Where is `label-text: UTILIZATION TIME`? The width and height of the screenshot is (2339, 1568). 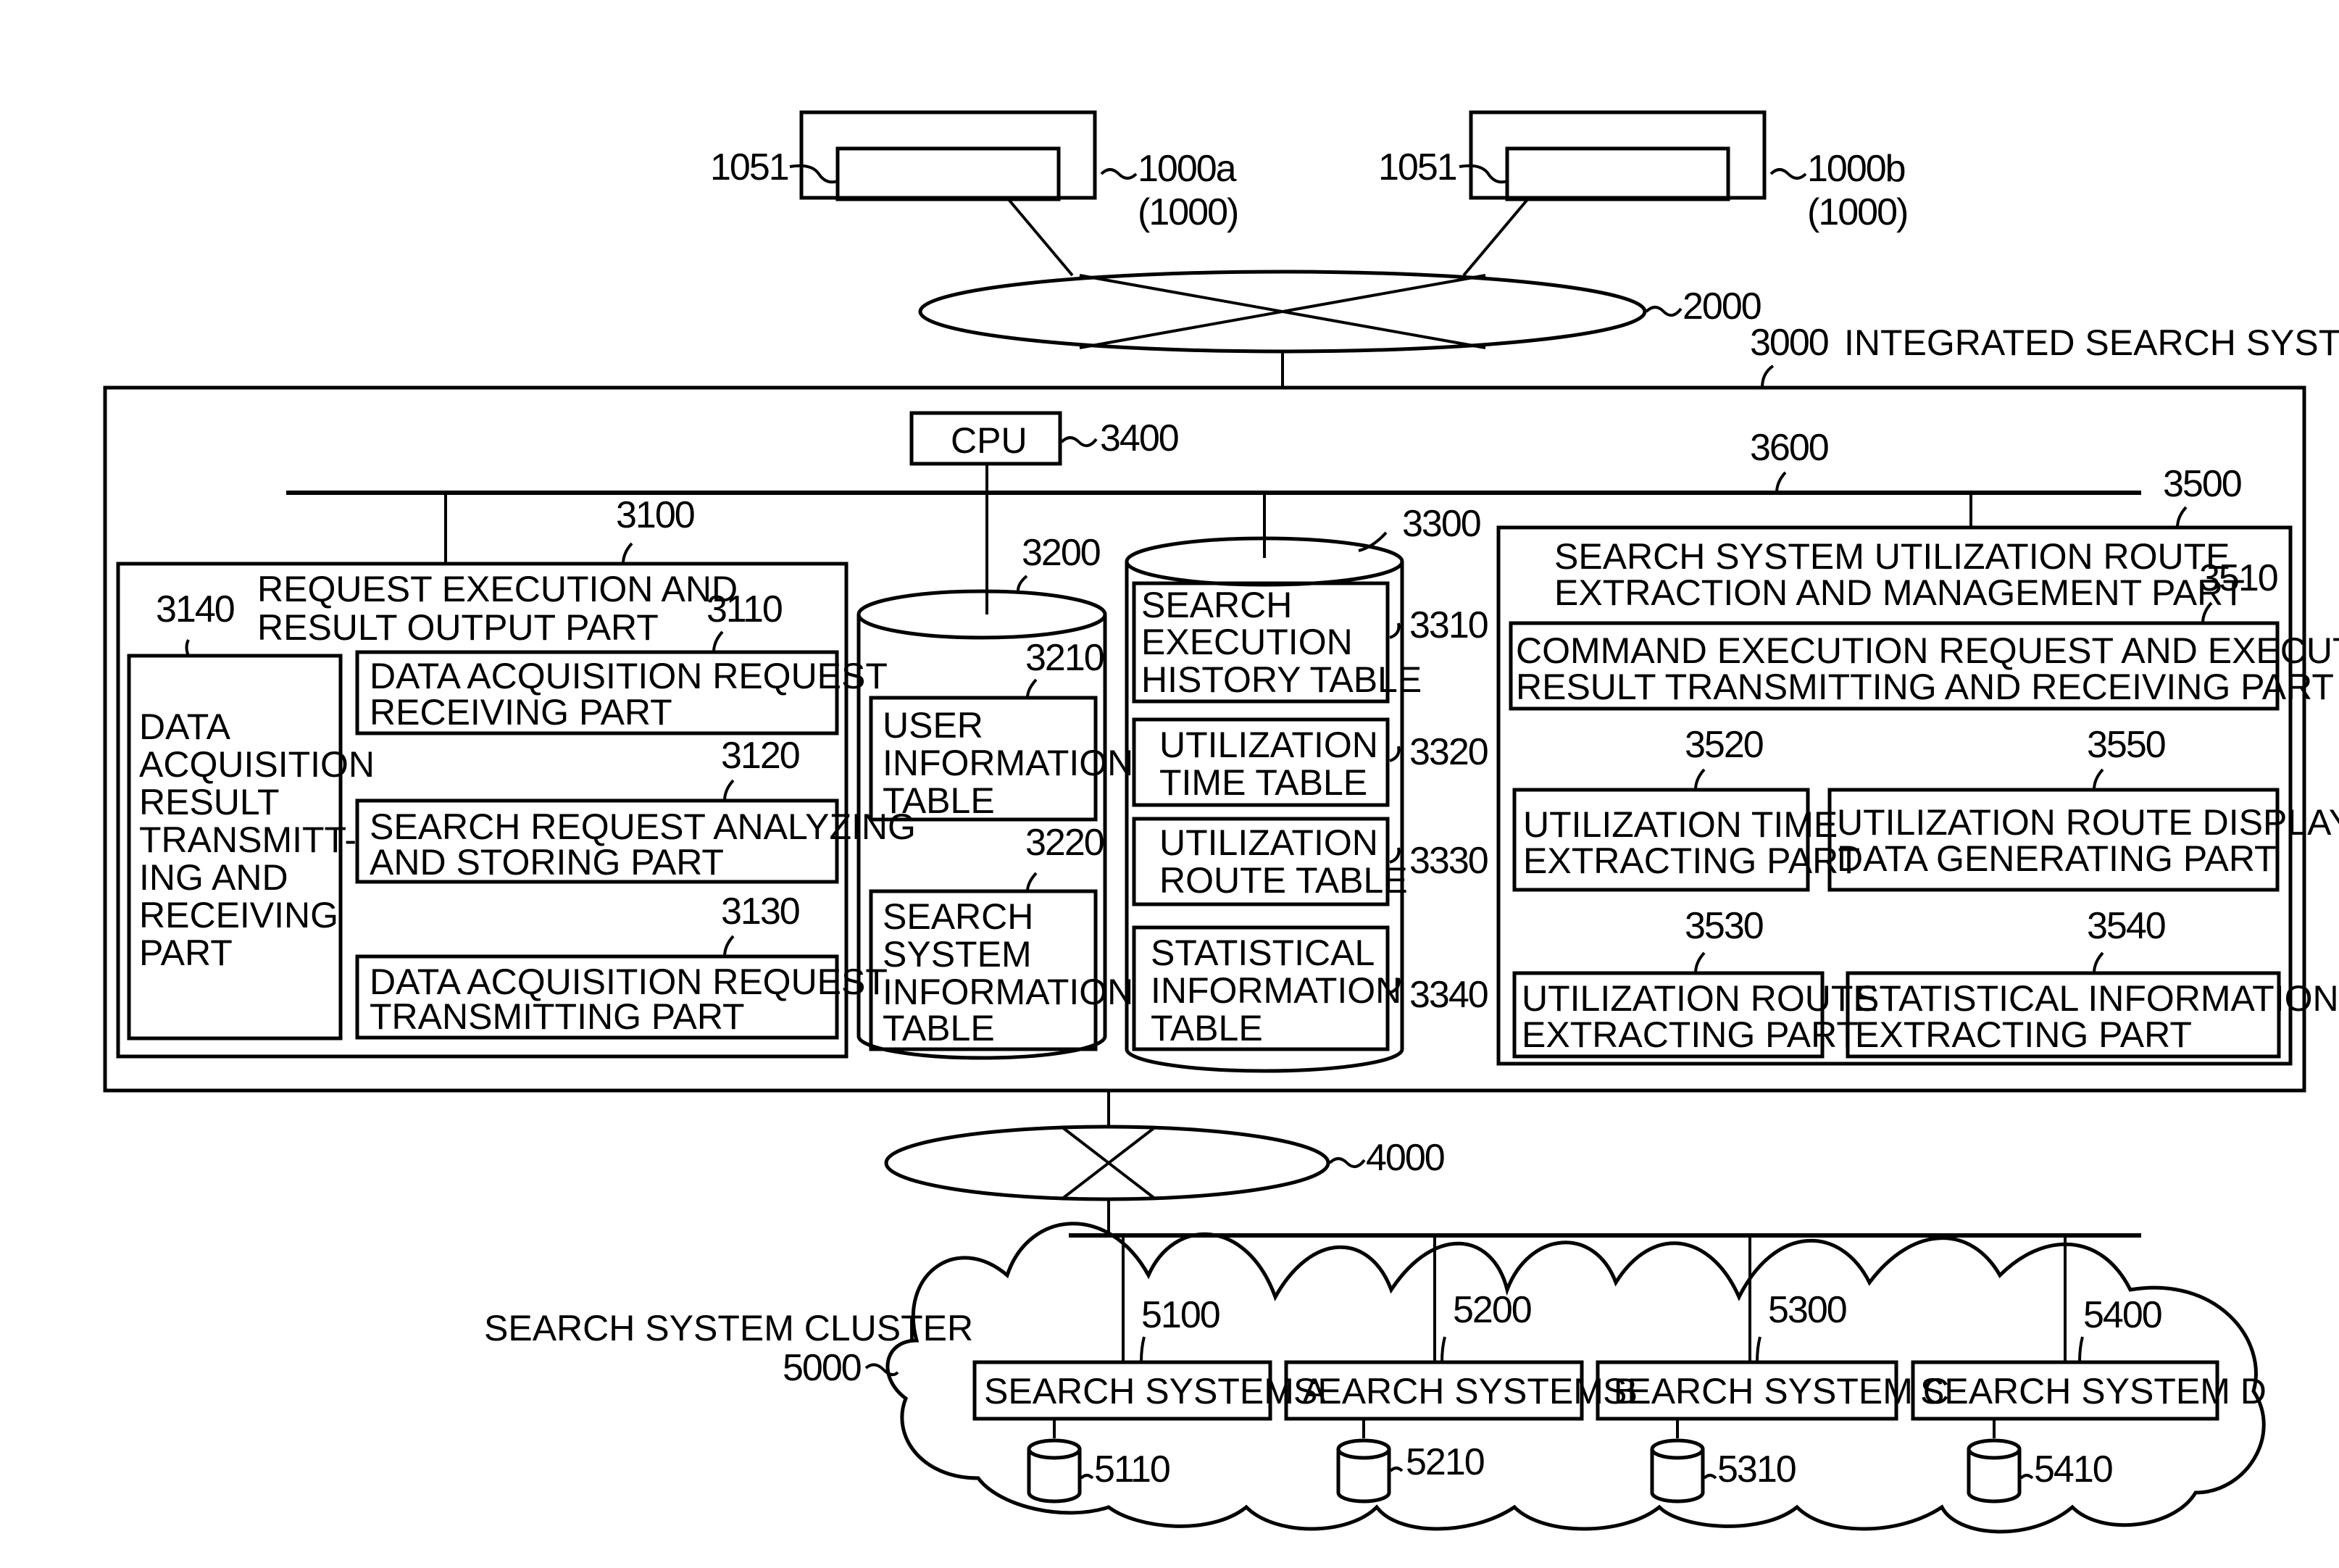
label-text: UTILIZATION TIME is located at coordinates (1681, 824).